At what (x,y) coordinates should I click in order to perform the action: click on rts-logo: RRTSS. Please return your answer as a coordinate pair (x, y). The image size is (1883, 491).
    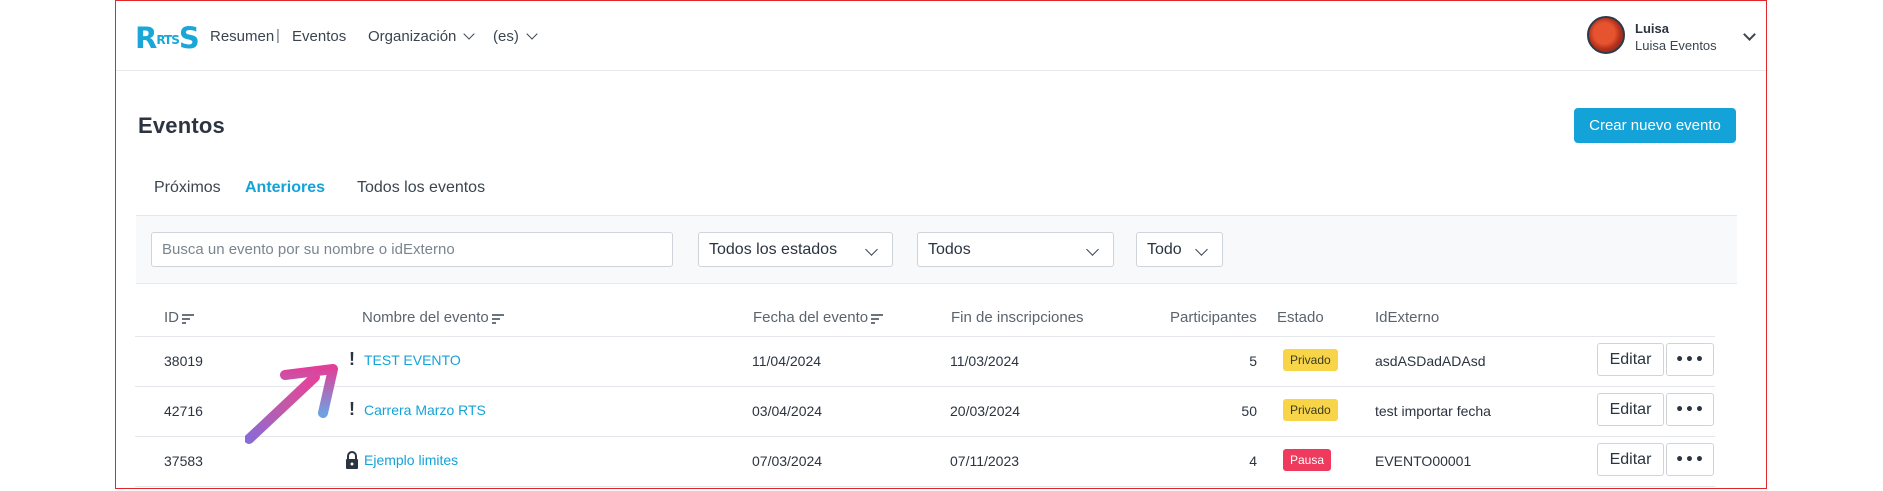
    Looking at the image, I should click on (167, 38).